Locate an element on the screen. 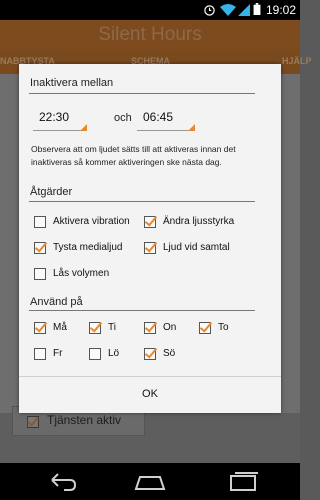  end-time-underline is located at coordinates (166, 130).